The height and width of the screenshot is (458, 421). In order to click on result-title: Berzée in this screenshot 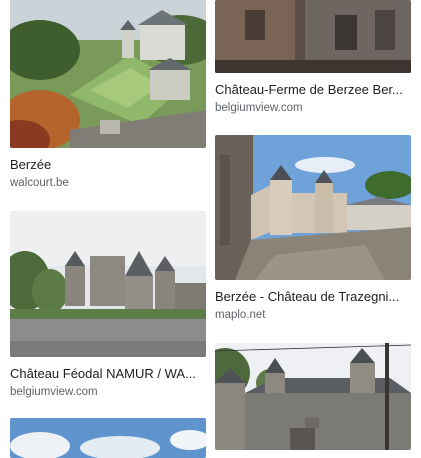, I will do `click(108, 165)`.